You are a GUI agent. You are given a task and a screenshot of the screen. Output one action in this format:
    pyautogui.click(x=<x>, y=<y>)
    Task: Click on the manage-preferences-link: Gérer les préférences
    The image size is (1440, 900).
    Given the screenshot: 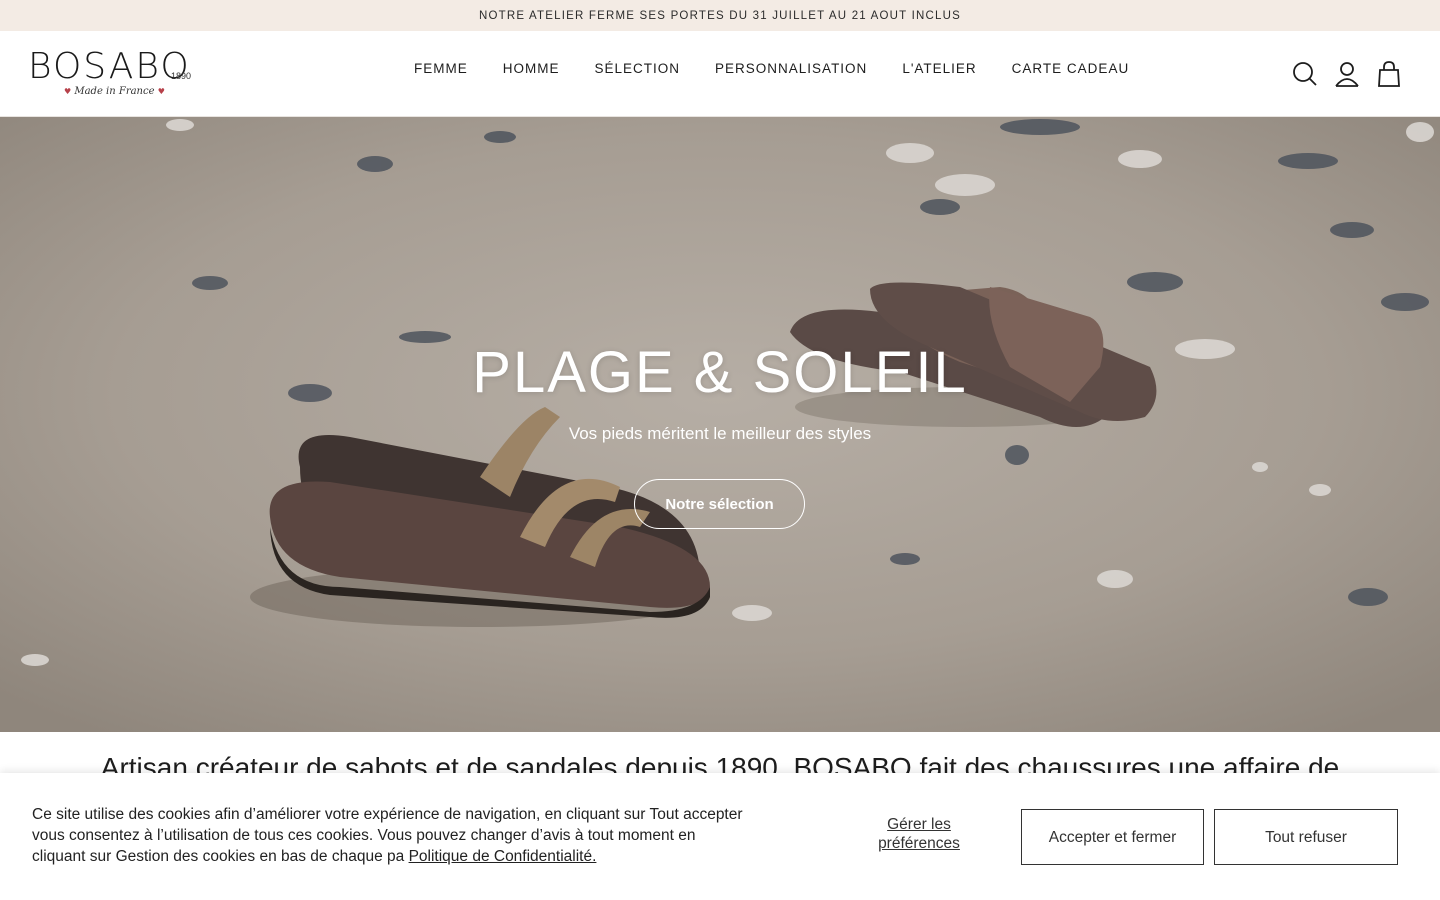 What is the action you would take?
    pyautogui.click(x=919, y=834)
    